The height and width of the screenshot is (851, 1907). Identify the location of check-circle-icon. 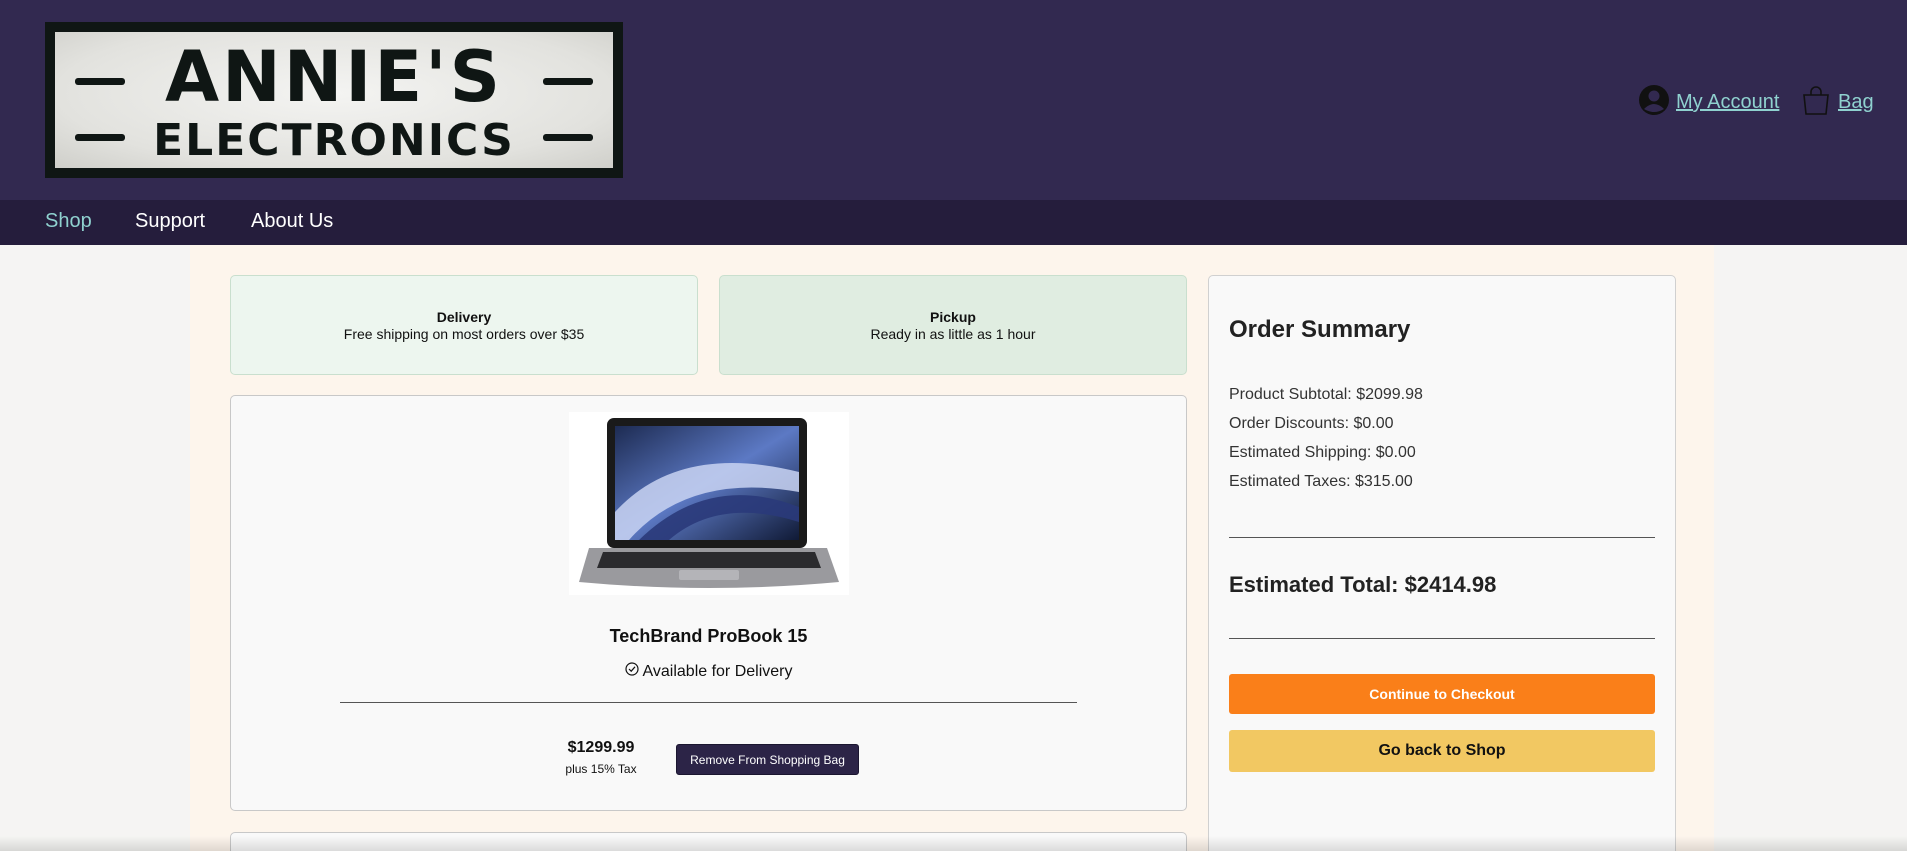
(633, 671).